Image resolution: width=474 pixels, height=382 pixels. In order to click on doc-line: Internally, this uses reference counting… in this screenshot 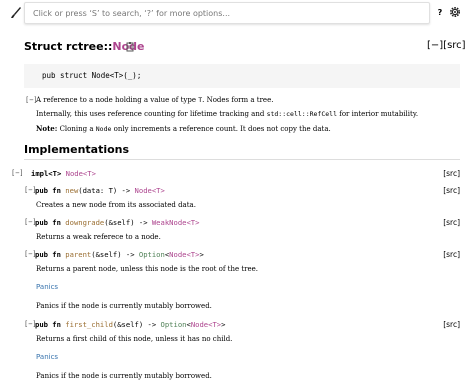, I will do `click(227, 114)`.